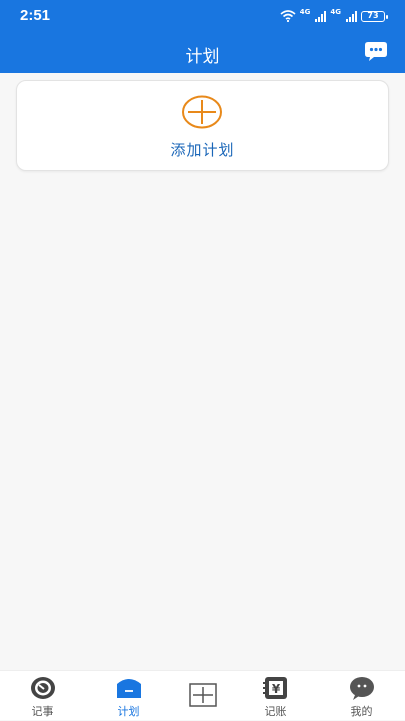 This screenshot has height=721, width=405. What do you see at coordinates (202, 112) in the screenshot?
I see `plus-circle-icon` at bounding box center [202, 112].